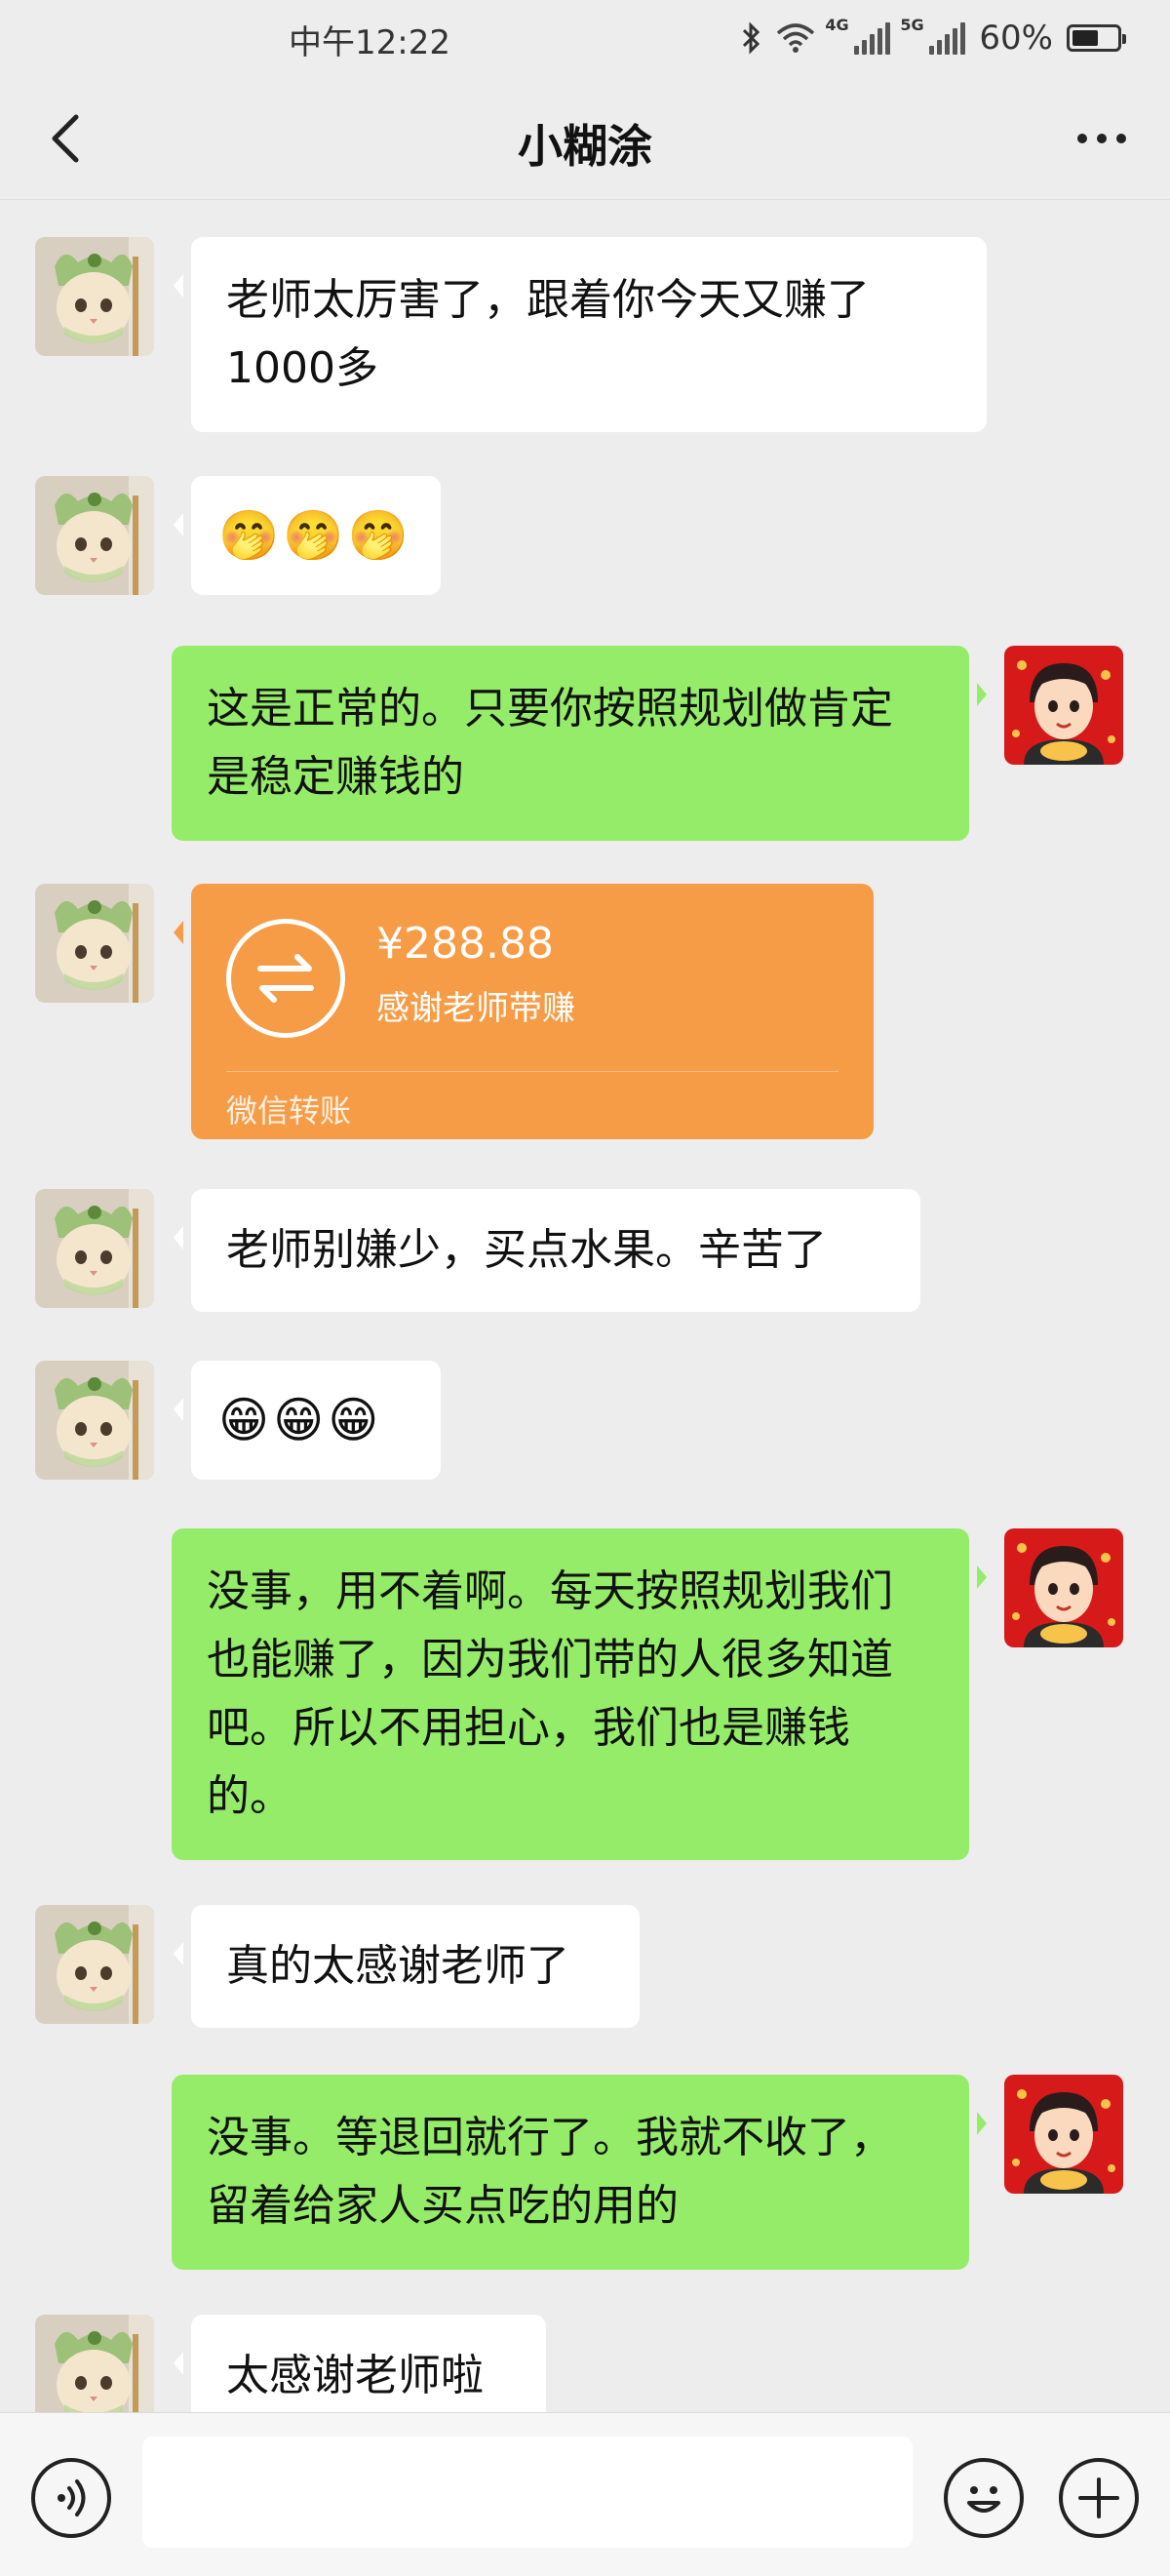 The image size is (1170, 2576). What do you see at coordinates (837, 25) in the screenshot?
I see `network-type-1: 4G` at bounding box center [837, 25].